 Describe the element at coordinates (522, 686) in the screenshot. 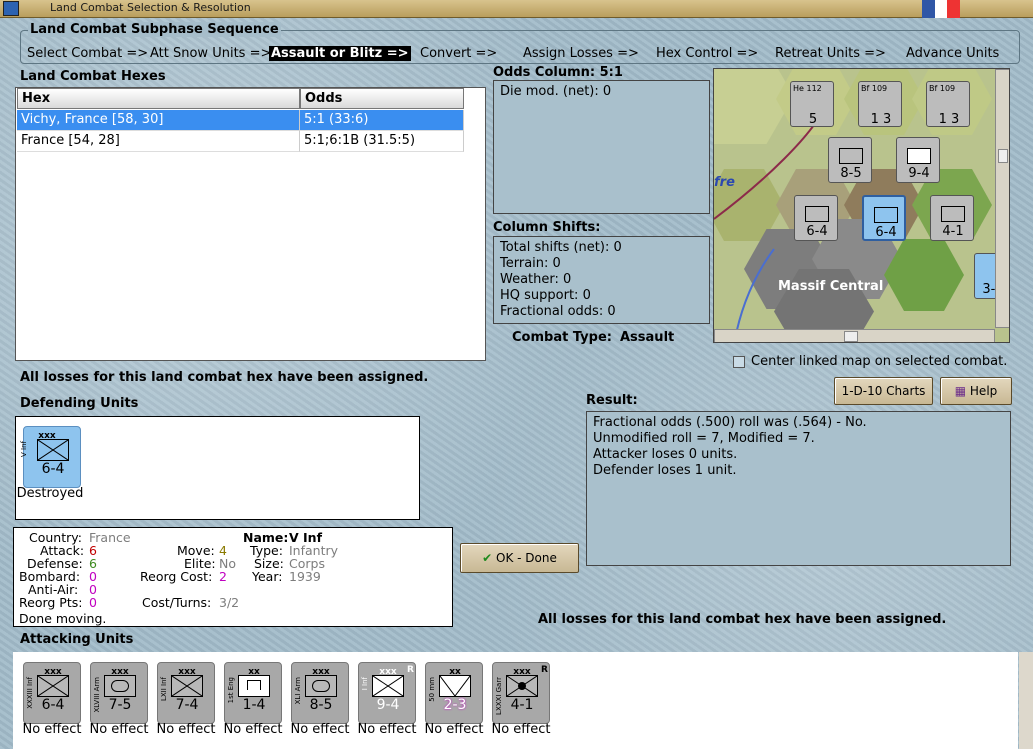

I see `garrison-icon` at that location.